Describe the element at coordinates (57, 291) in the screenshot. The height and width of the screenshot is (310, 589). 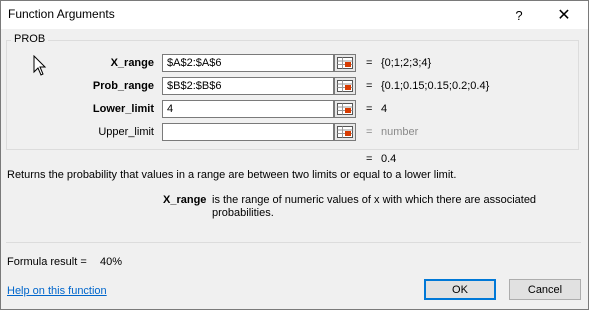
I see `help-link: Help on this function` at that location.